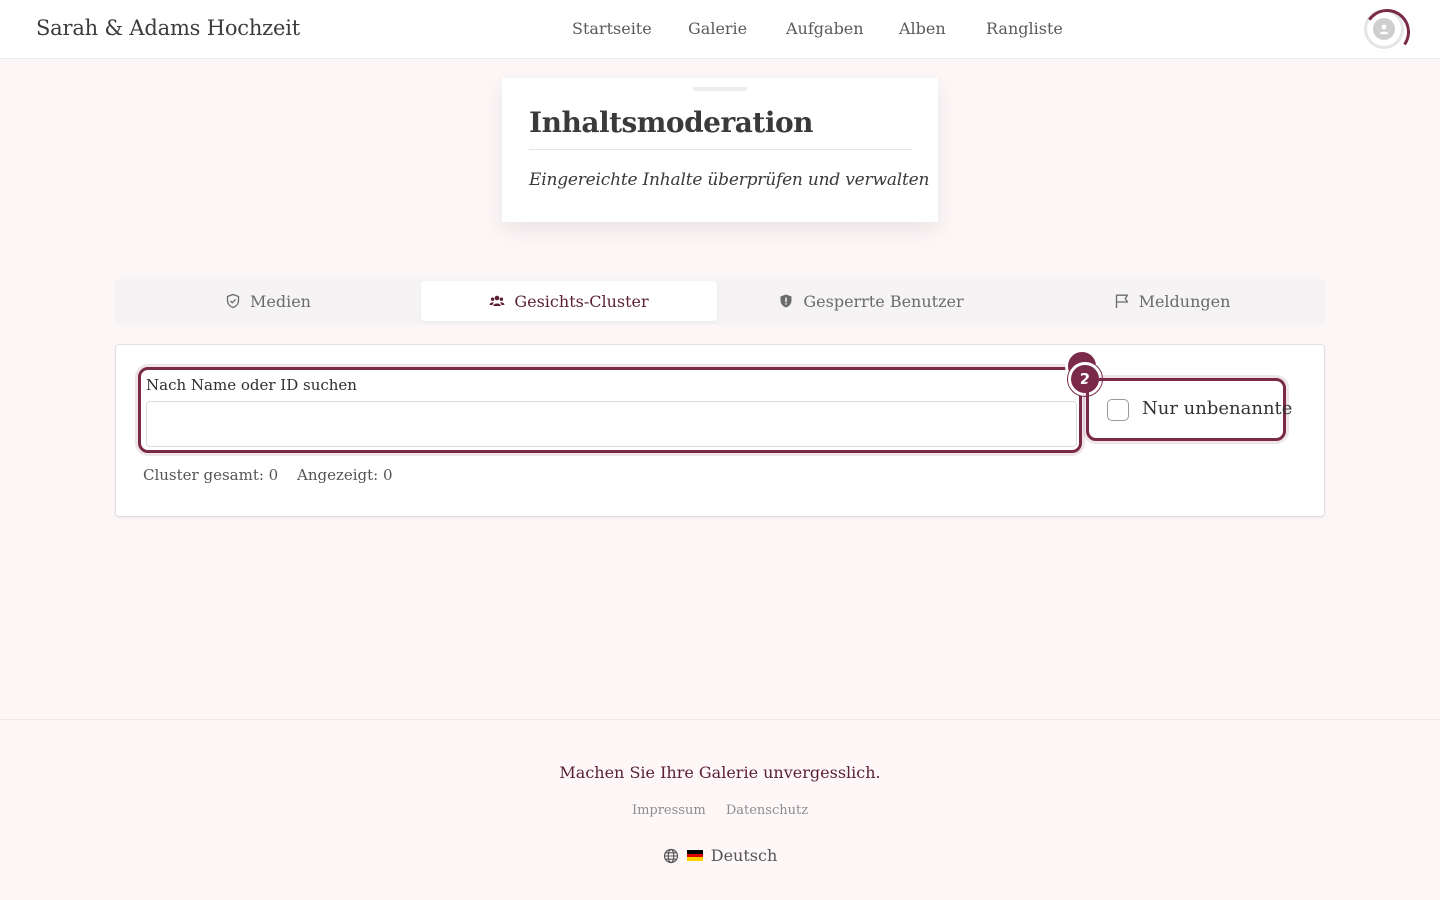 This screenshot has height=900, width=1440. What do you see at coordinates (694, 856) in the screenshot?
I see `german-flag-icon` at bounding box center [694, 856].